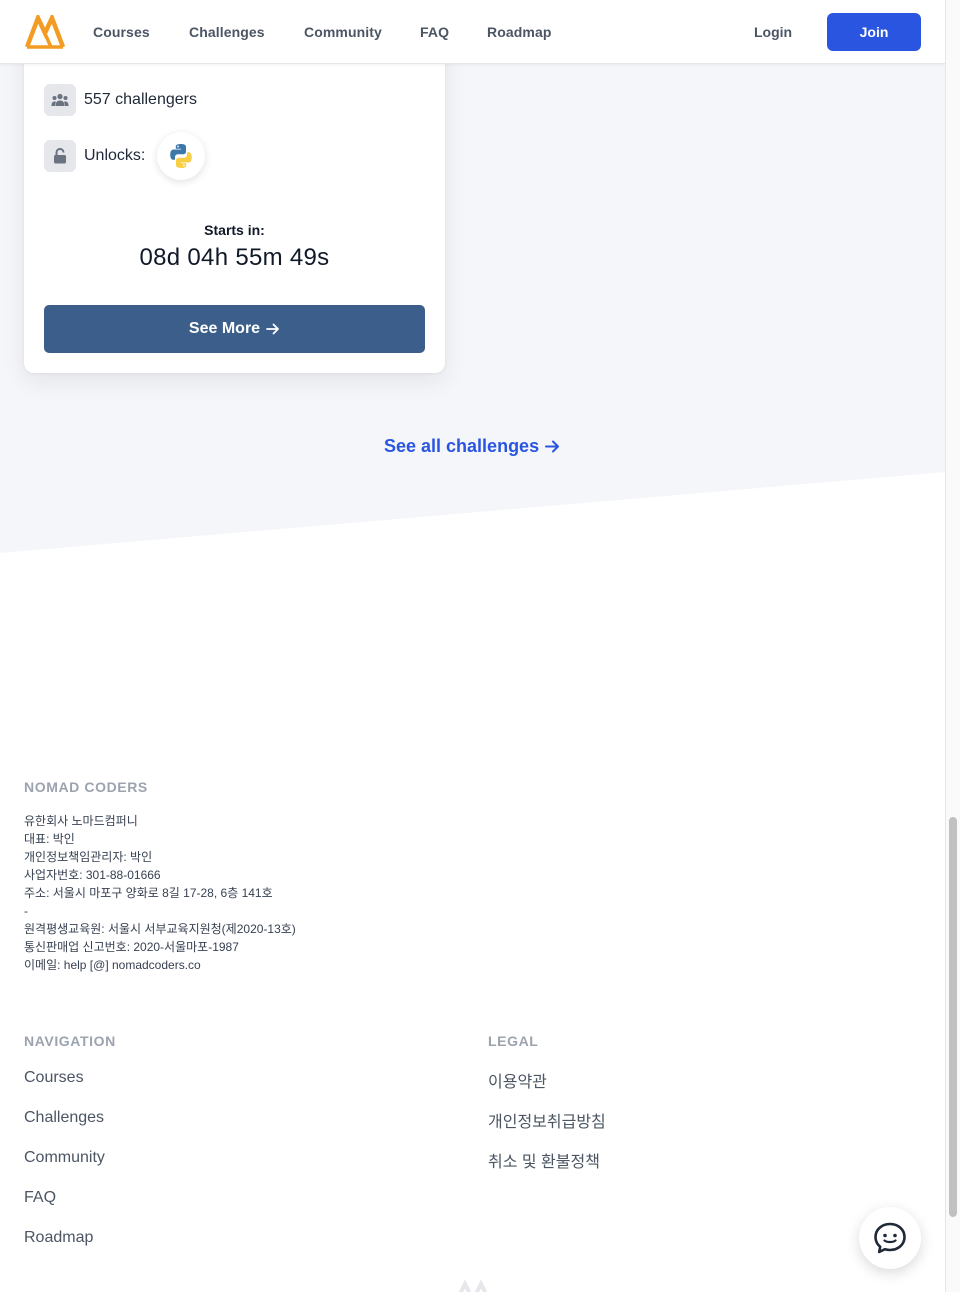  What do you see at coordinates (92, 875) in the screenshot?
I see `company-info-line: 사업자번호: 301-88-01666` at bounding box center [92, 875].